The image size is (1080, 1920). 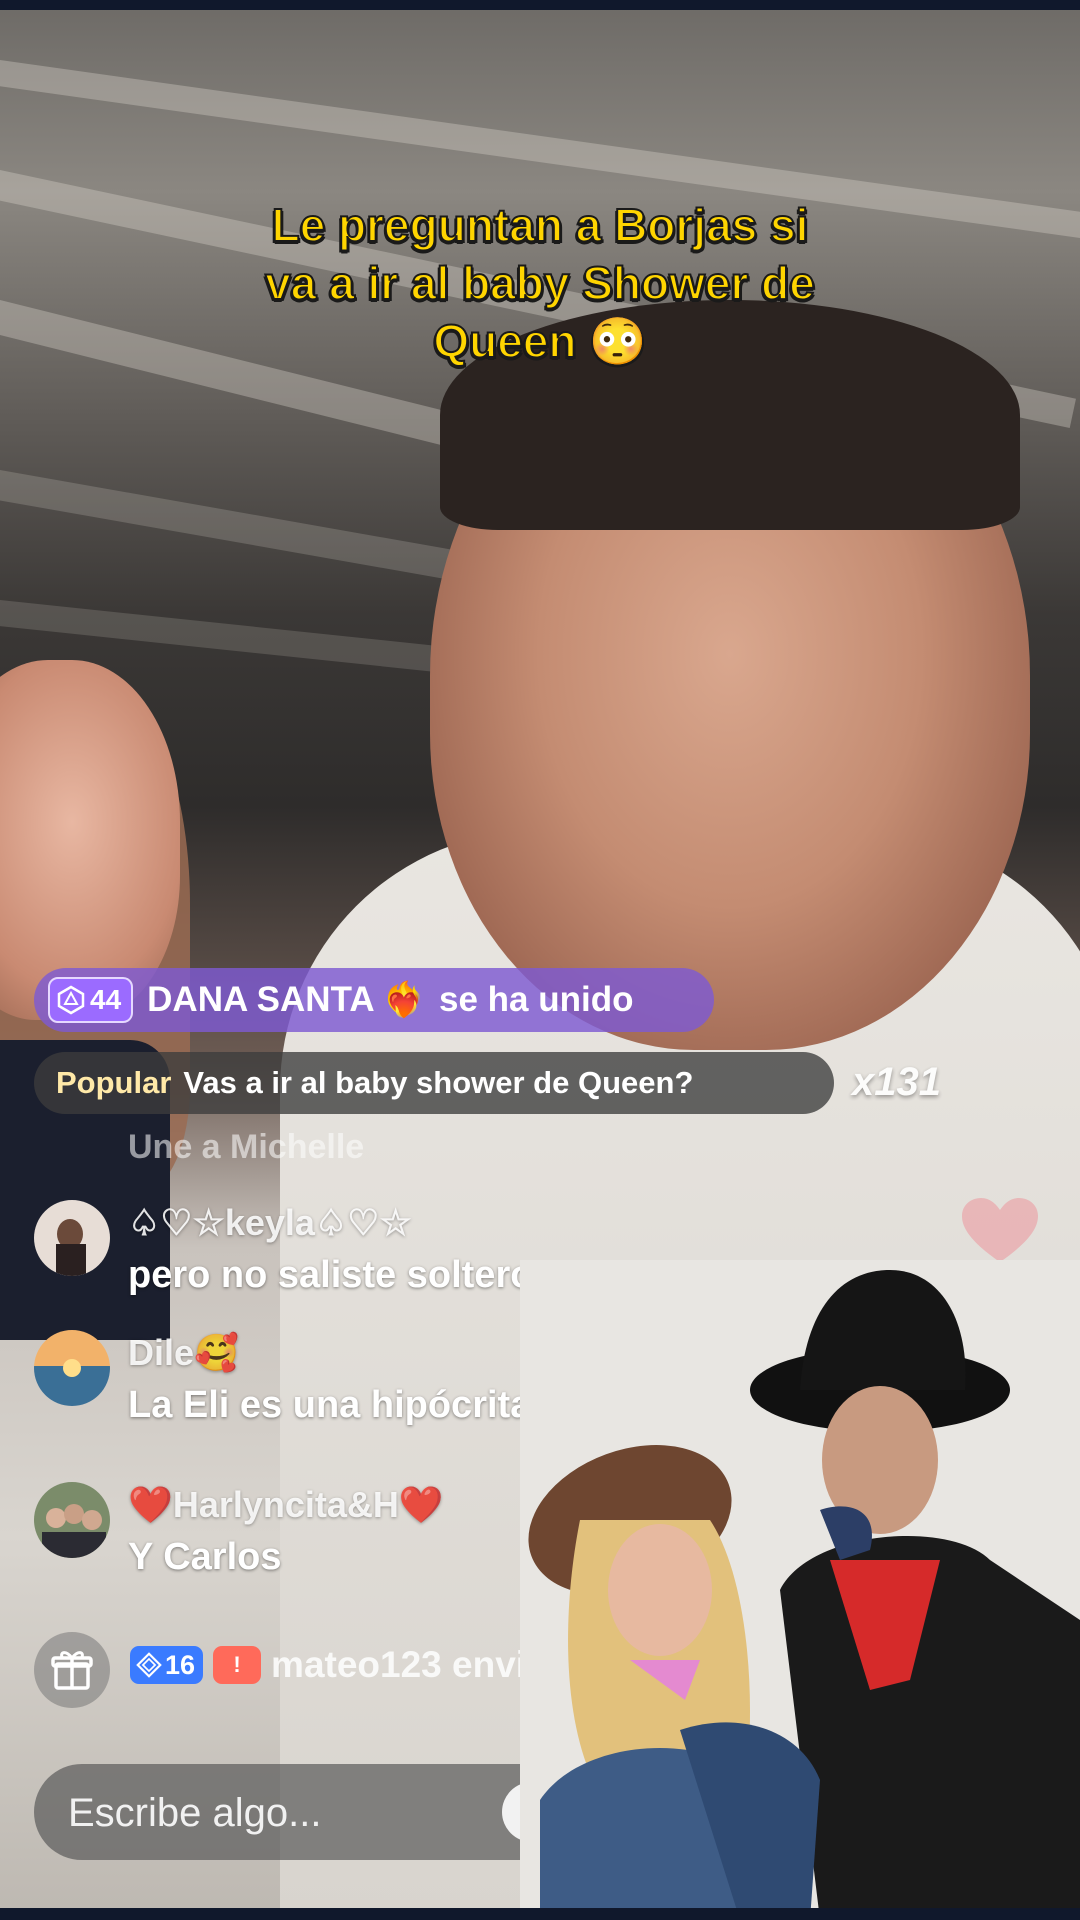 What do you see at coordinates (106, 999) in the screenshot?
I see `level-number: 44` at bounding box center [106, 999].